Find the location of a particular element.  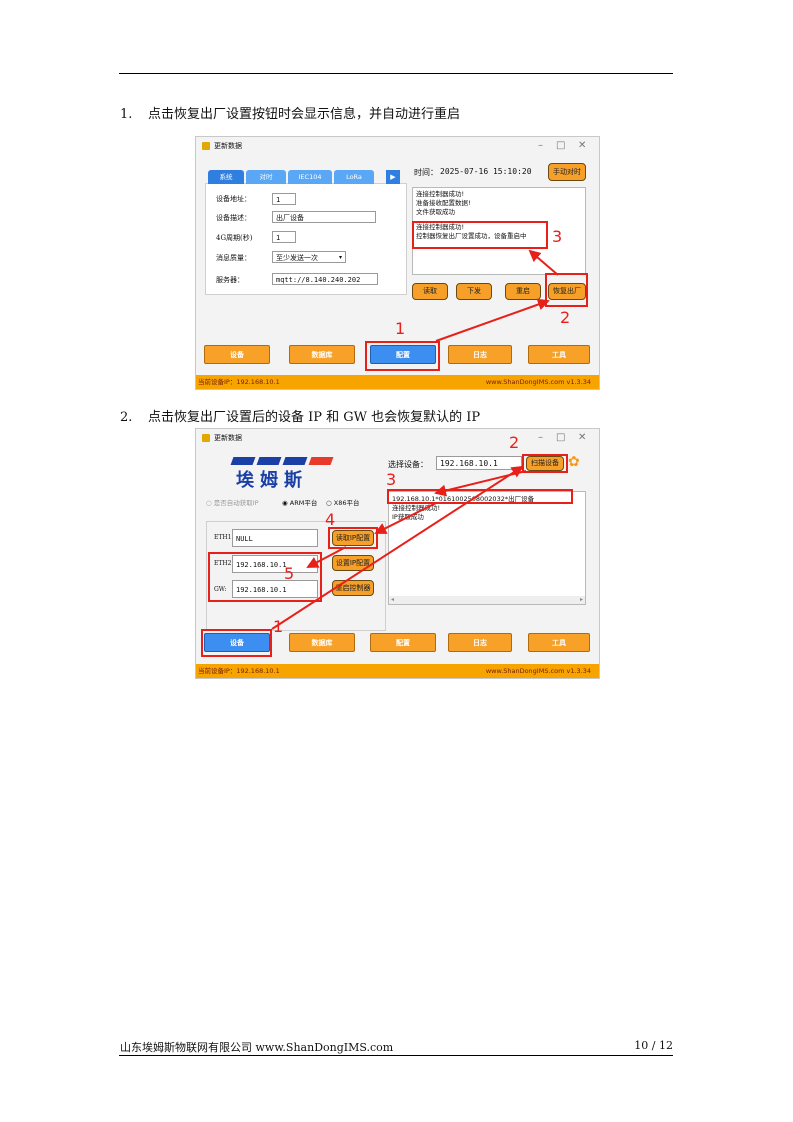

header-rule is located at coordinates (396, 73).